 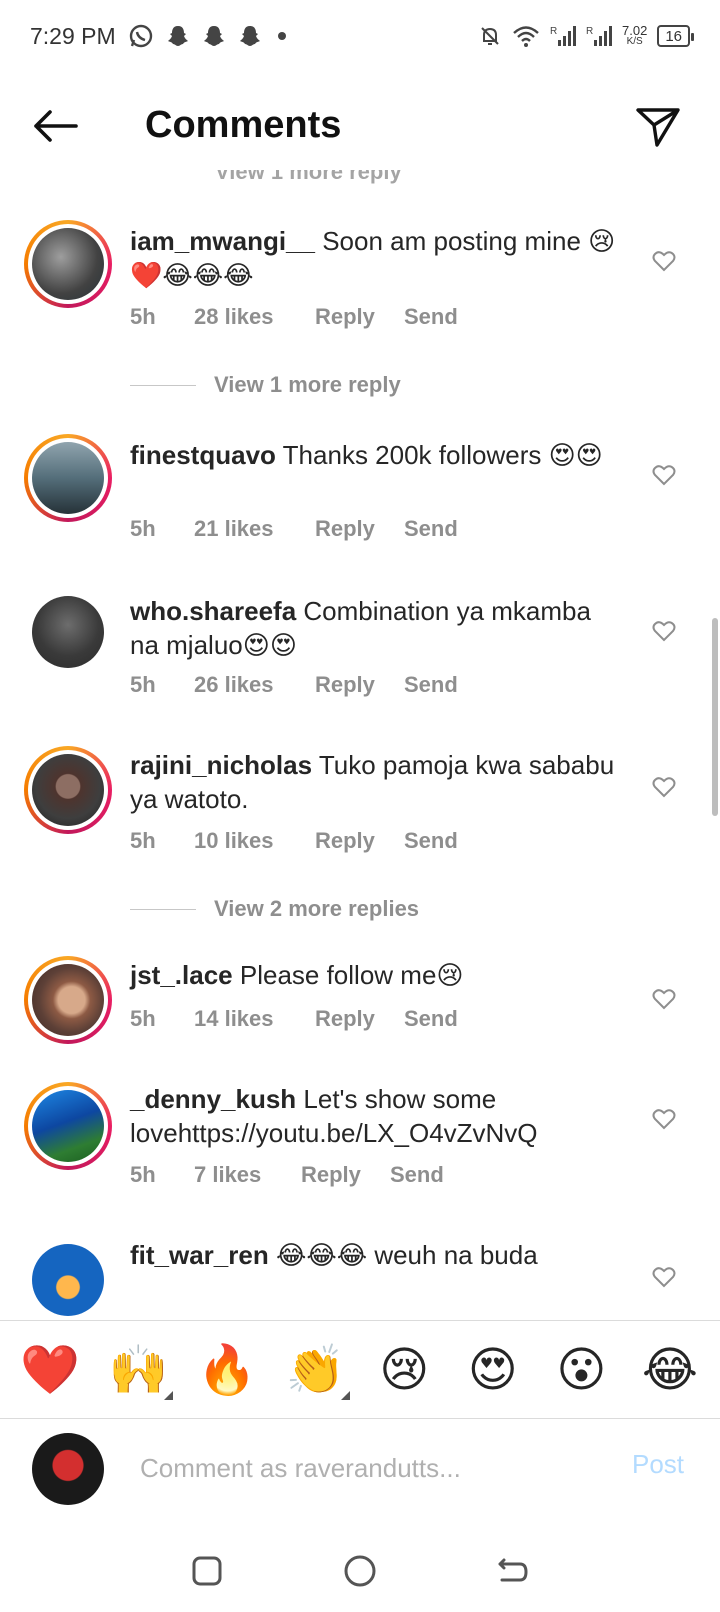 I want to click on back-nav-button, so click(x=513, y=1571).